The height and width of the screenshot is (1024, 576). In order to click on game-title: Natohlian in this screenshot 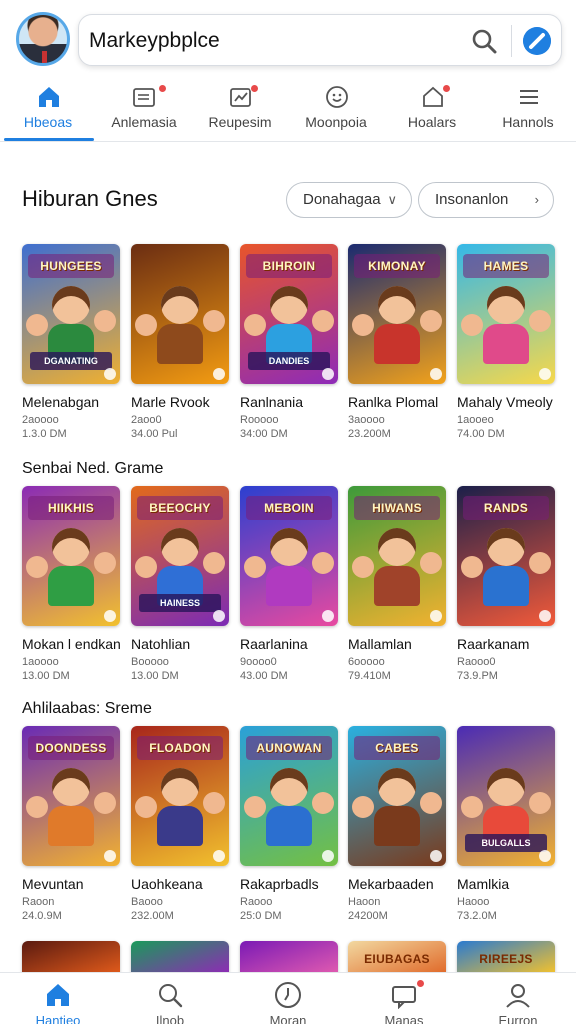, I will do `click(161, 644)`.